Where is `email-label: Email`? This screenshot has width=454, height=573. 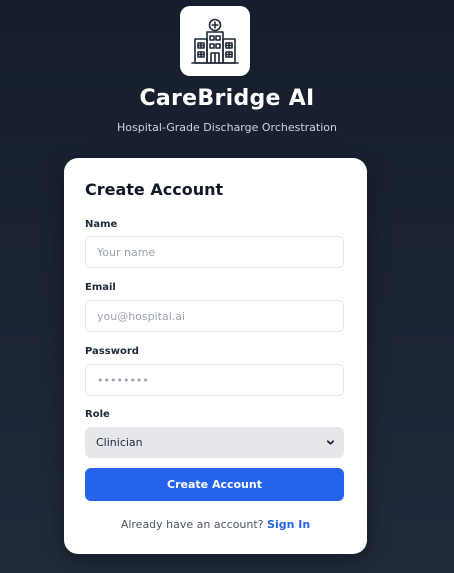 email-label: Email is located at coordinates (100, 287).